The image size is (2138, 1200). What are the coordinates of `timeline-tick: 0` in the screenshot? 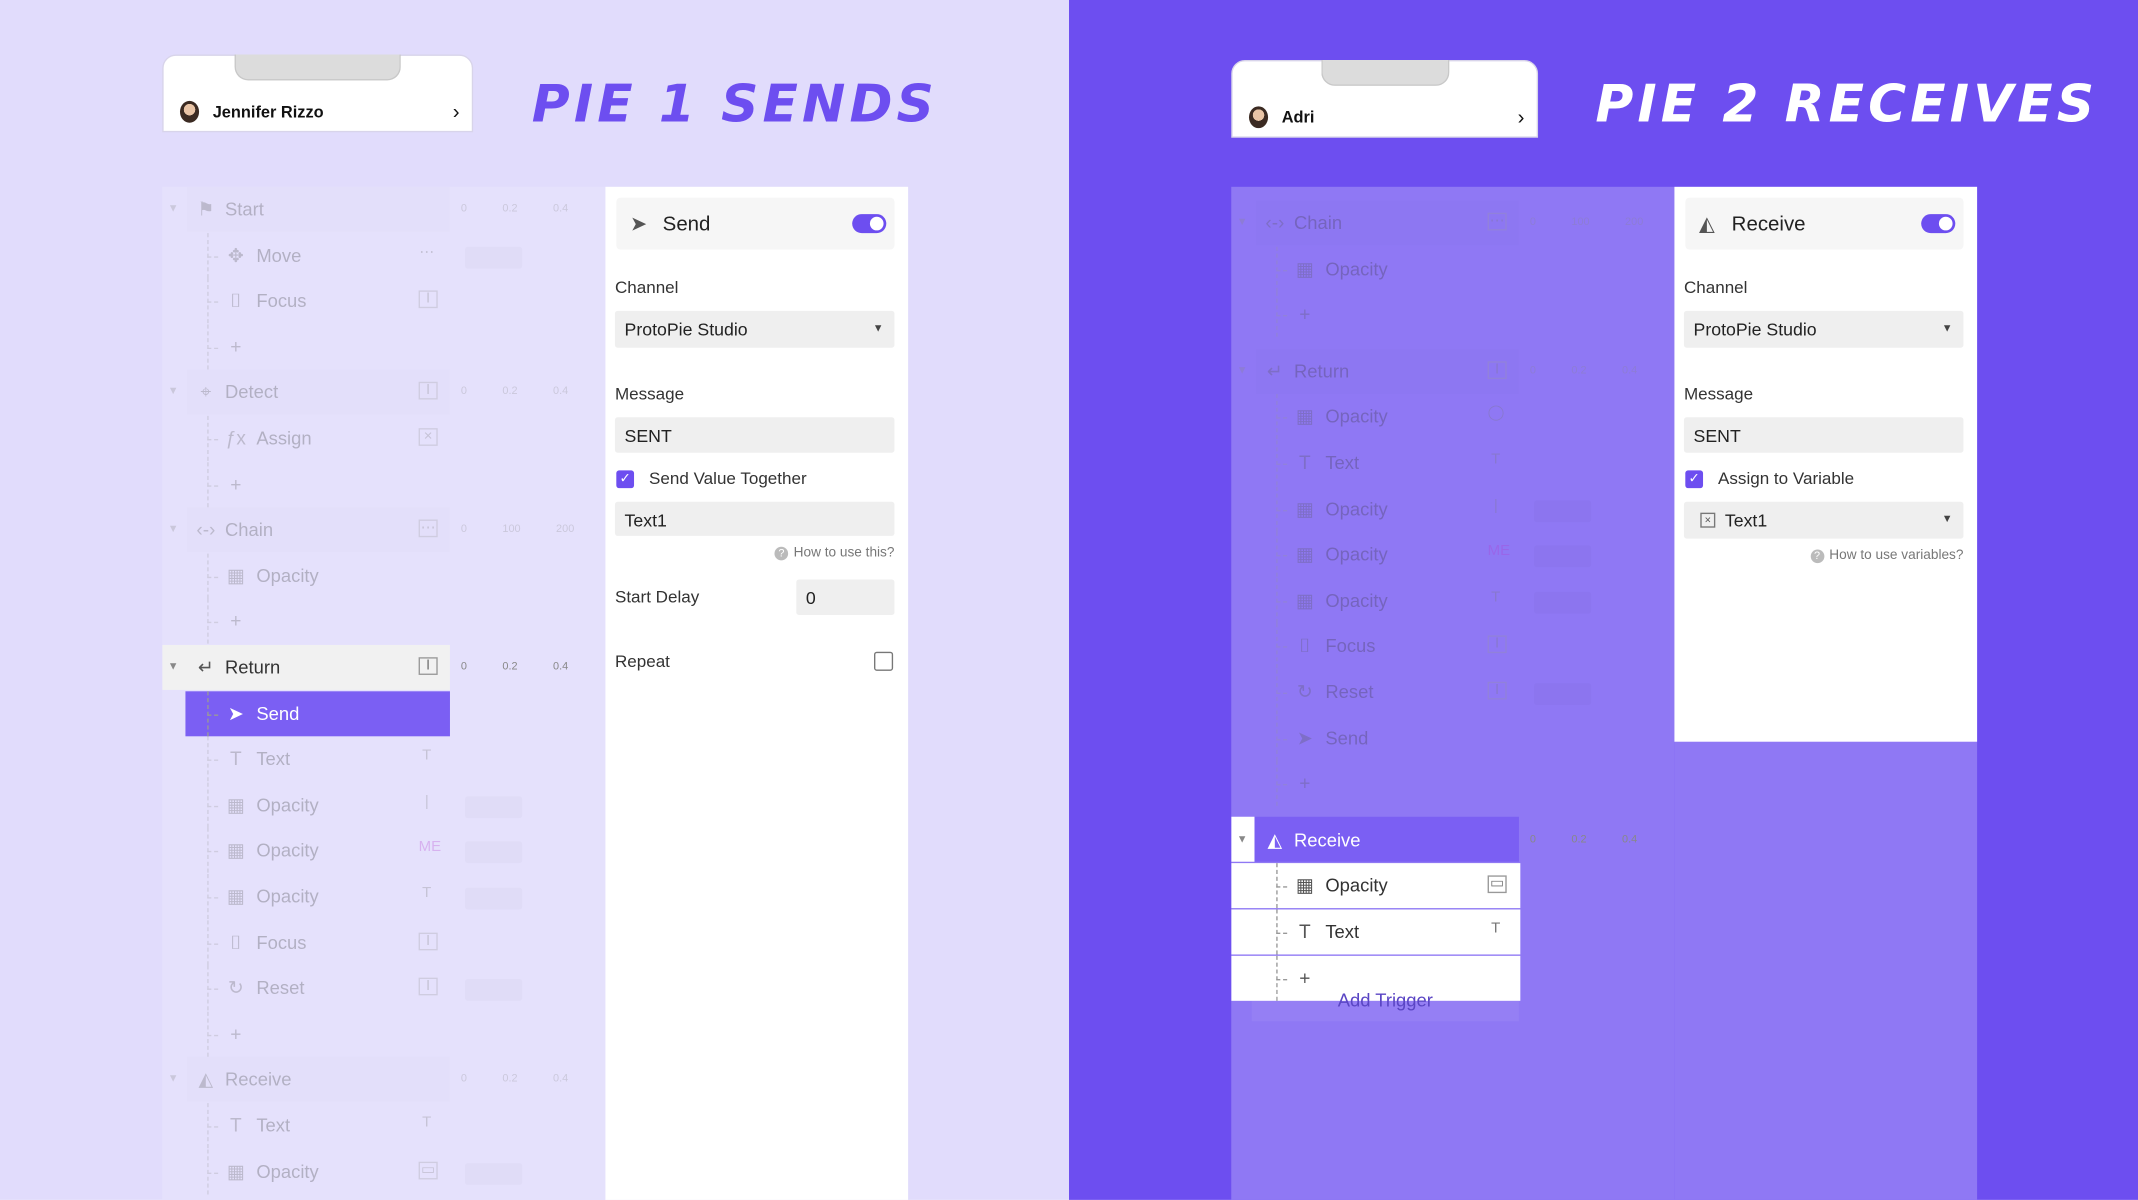 It's located at (463, 391).